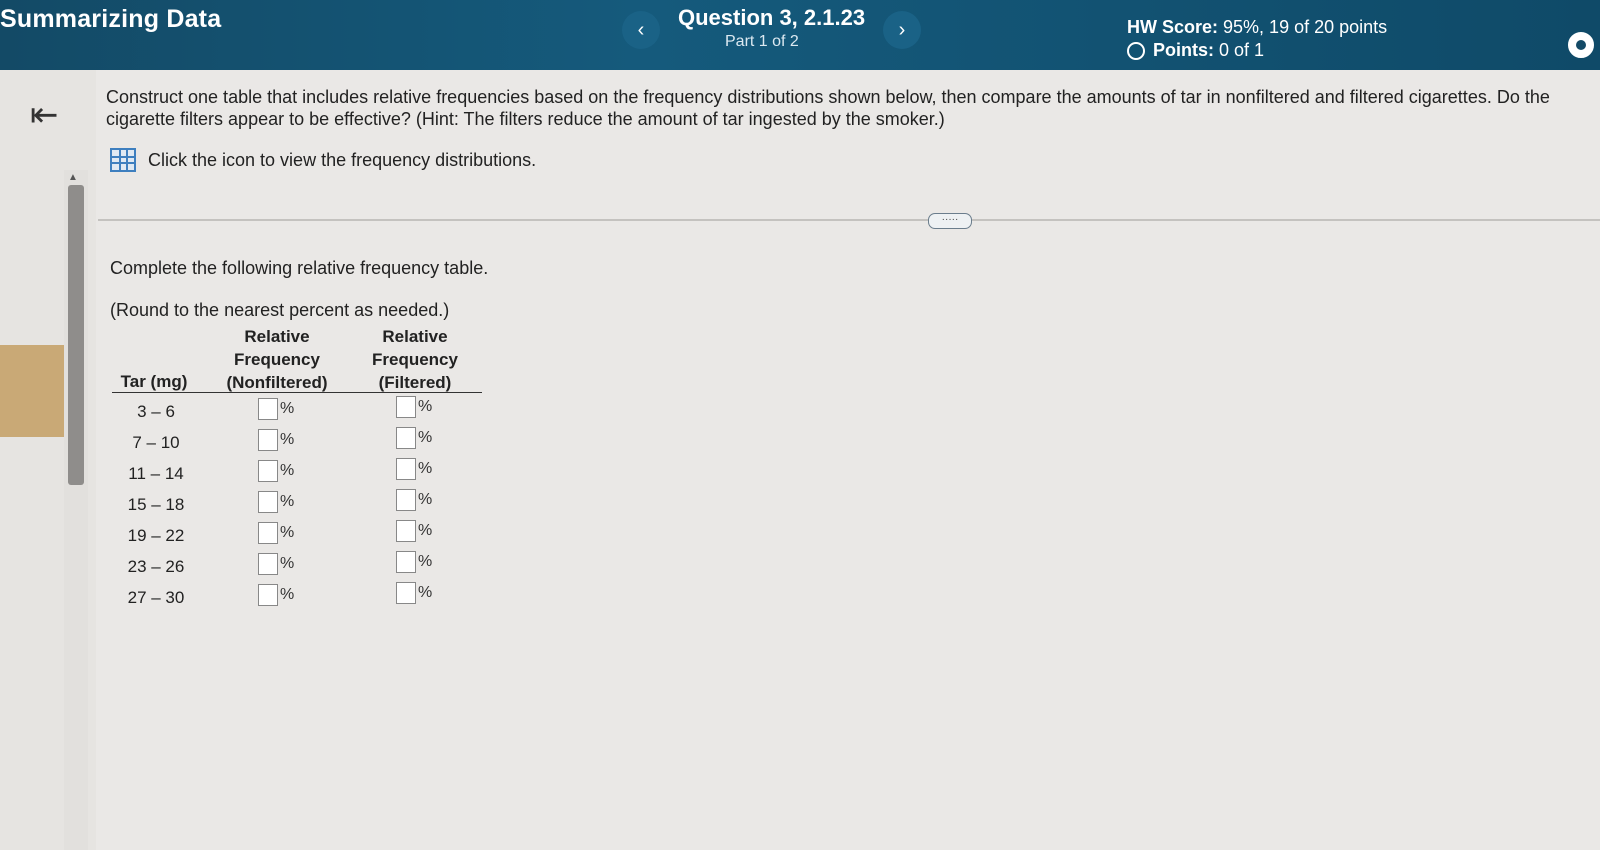 The height and width of the screenshot is (850, 1600). I want to click on points-label: Points:, so click(1183, 50).